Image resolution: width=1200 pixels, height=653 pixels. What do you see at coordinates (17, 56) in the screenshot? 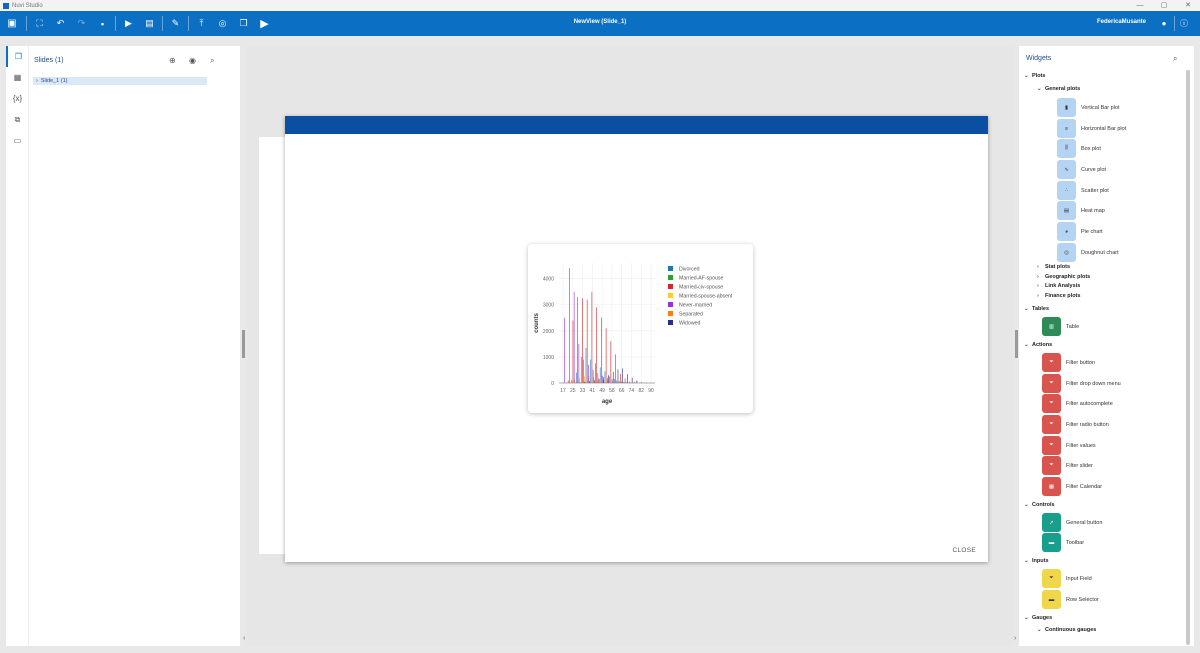
I see `slides-rail-icon: ❐` at bounding box center [17, 56].